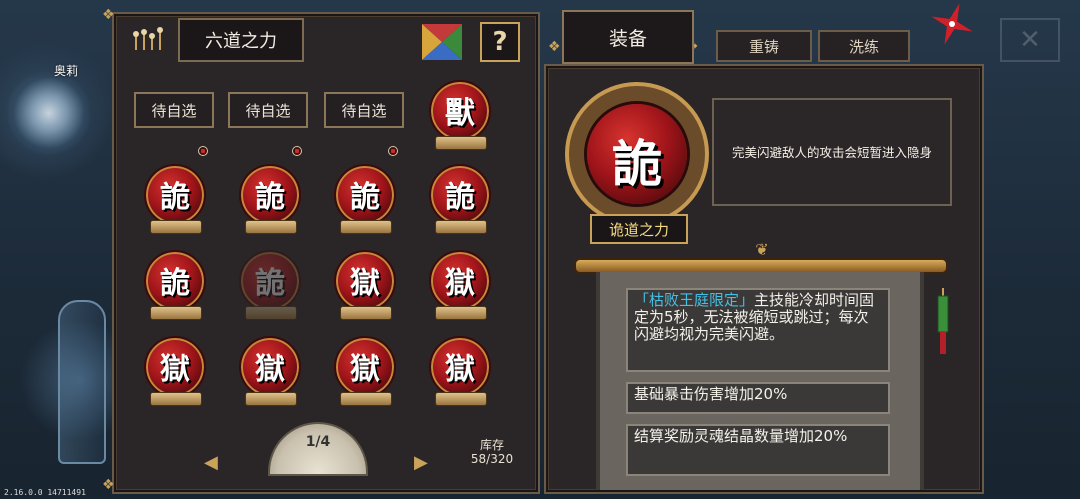 This screenshot has width=1080, height=499. What do you see at coordinates (66, 71) in the screenshot?
I see `character-name: 奥莉` at bounding box center [66, 71].